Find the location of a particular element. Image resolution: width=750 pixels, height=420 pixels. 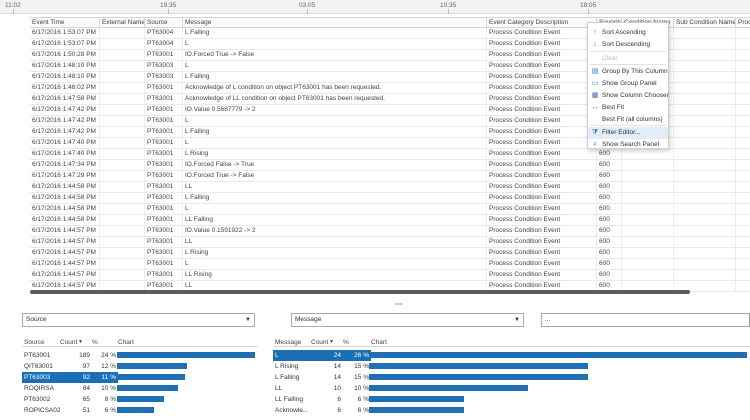

menu-item-show-search-panel: ⌕ Show Search Panel is located at coordinates (628, 145).